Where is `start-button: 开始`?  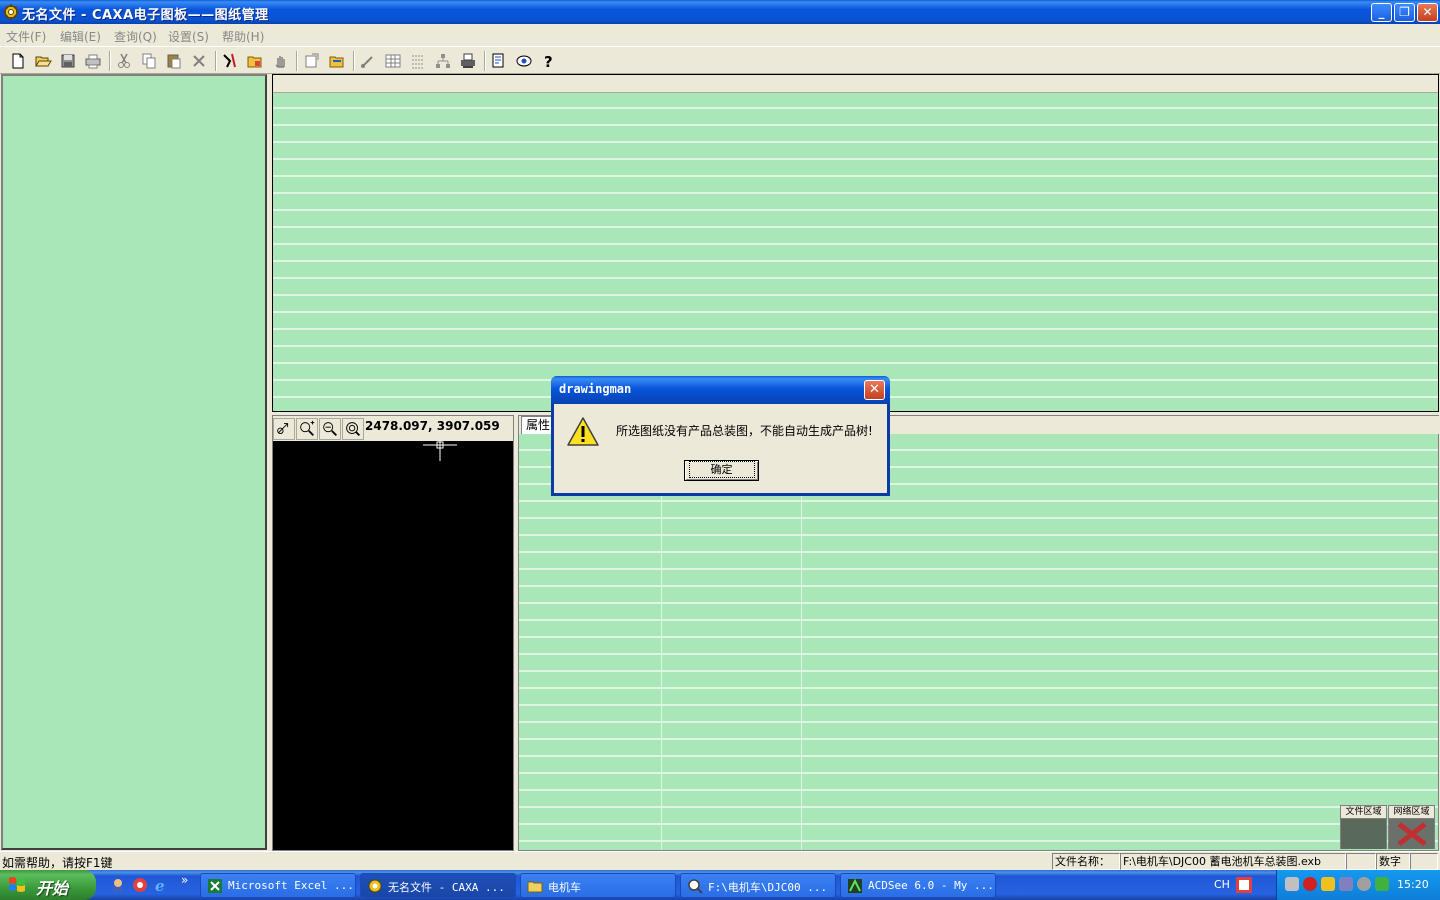
start-button: 开始 is located at coordinates (48, 885).